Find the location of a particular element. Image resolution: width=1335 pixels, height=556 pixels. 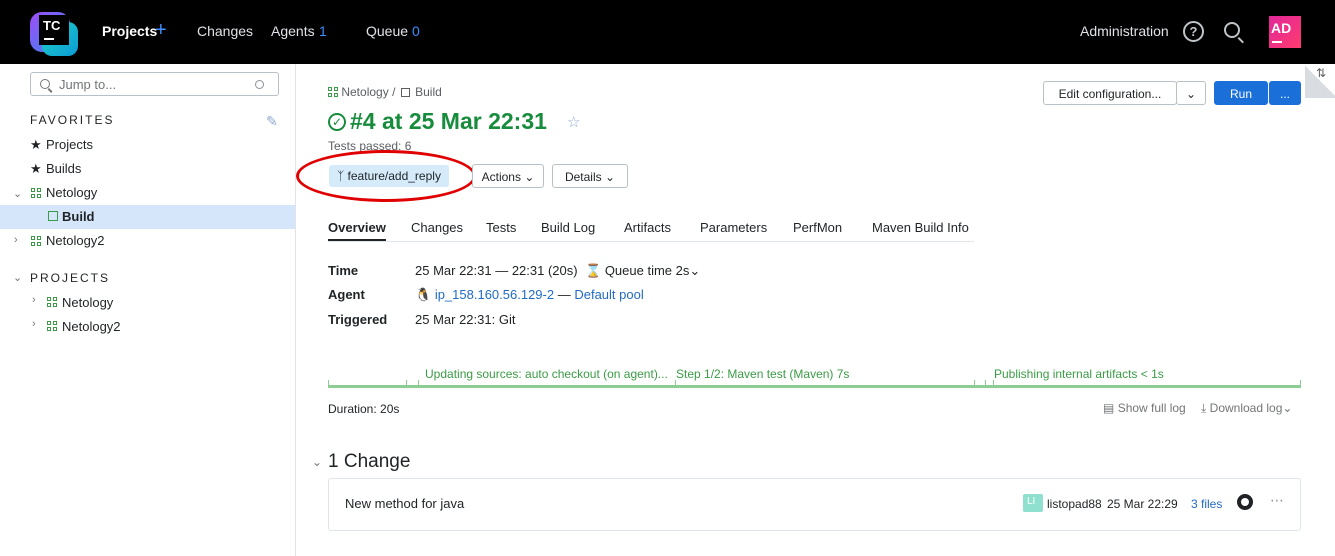

tab-overview: Overview is located at coordinates (357, 230).